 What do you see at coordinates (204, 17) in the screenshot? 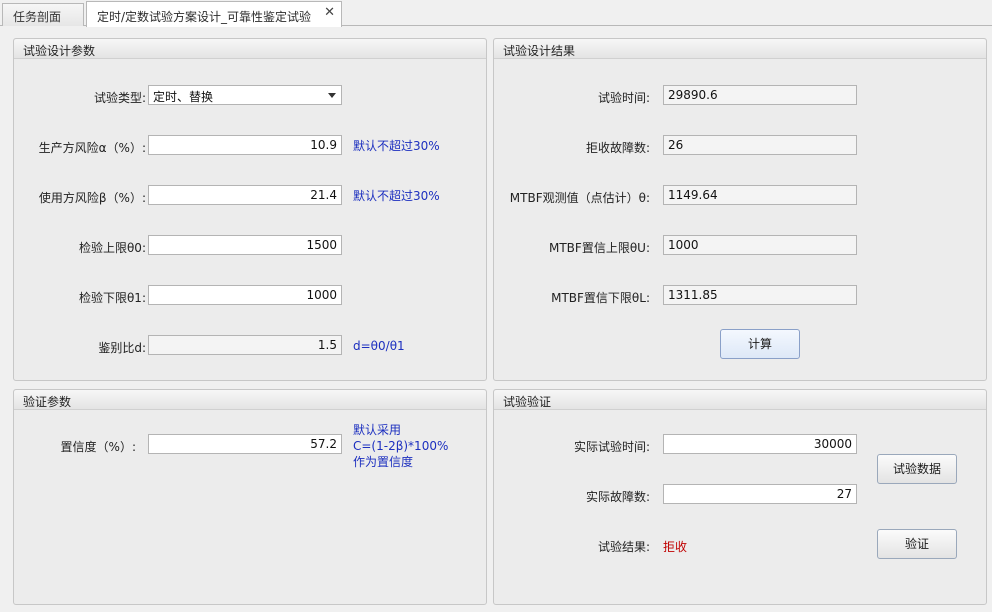
I see `tab-label: 定时/定数试验方案设计_可靠性鉴定试验` at bounding box center [204, 17].